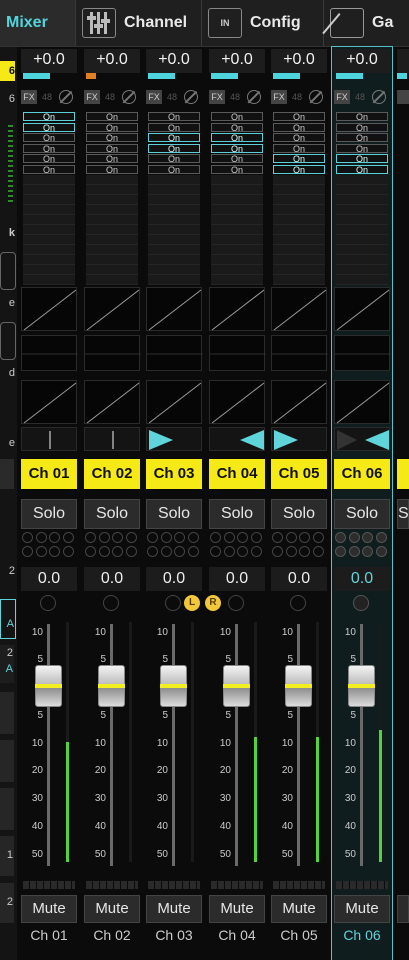  Describe the element at coordinates (299, 474) in the screenshot. I see `channel-name-label: Ch 05` at that location.